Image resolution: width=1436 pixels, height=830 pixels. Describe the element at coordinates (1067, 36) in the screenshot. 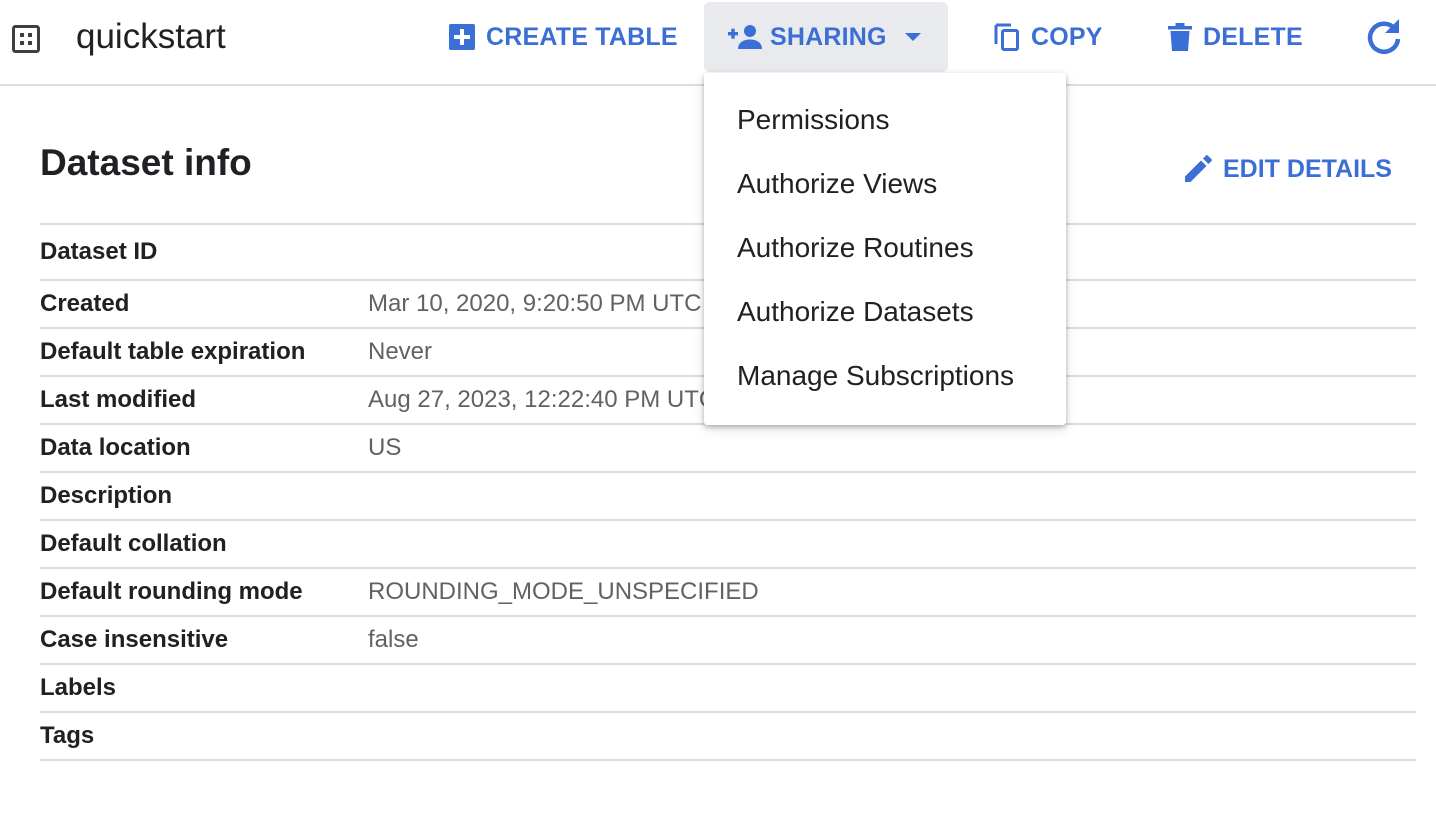

I see `copy-label: COPY` at that location.